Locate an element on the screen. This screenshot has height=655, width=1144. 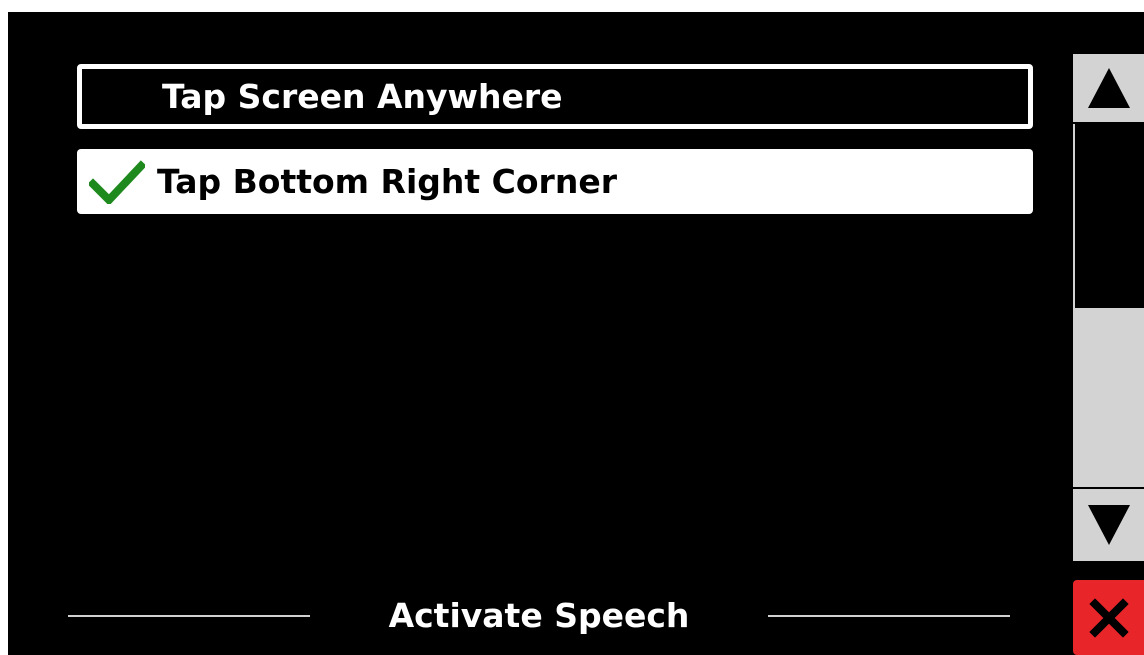
footer-divider-left is located at coordinates (189, 616).